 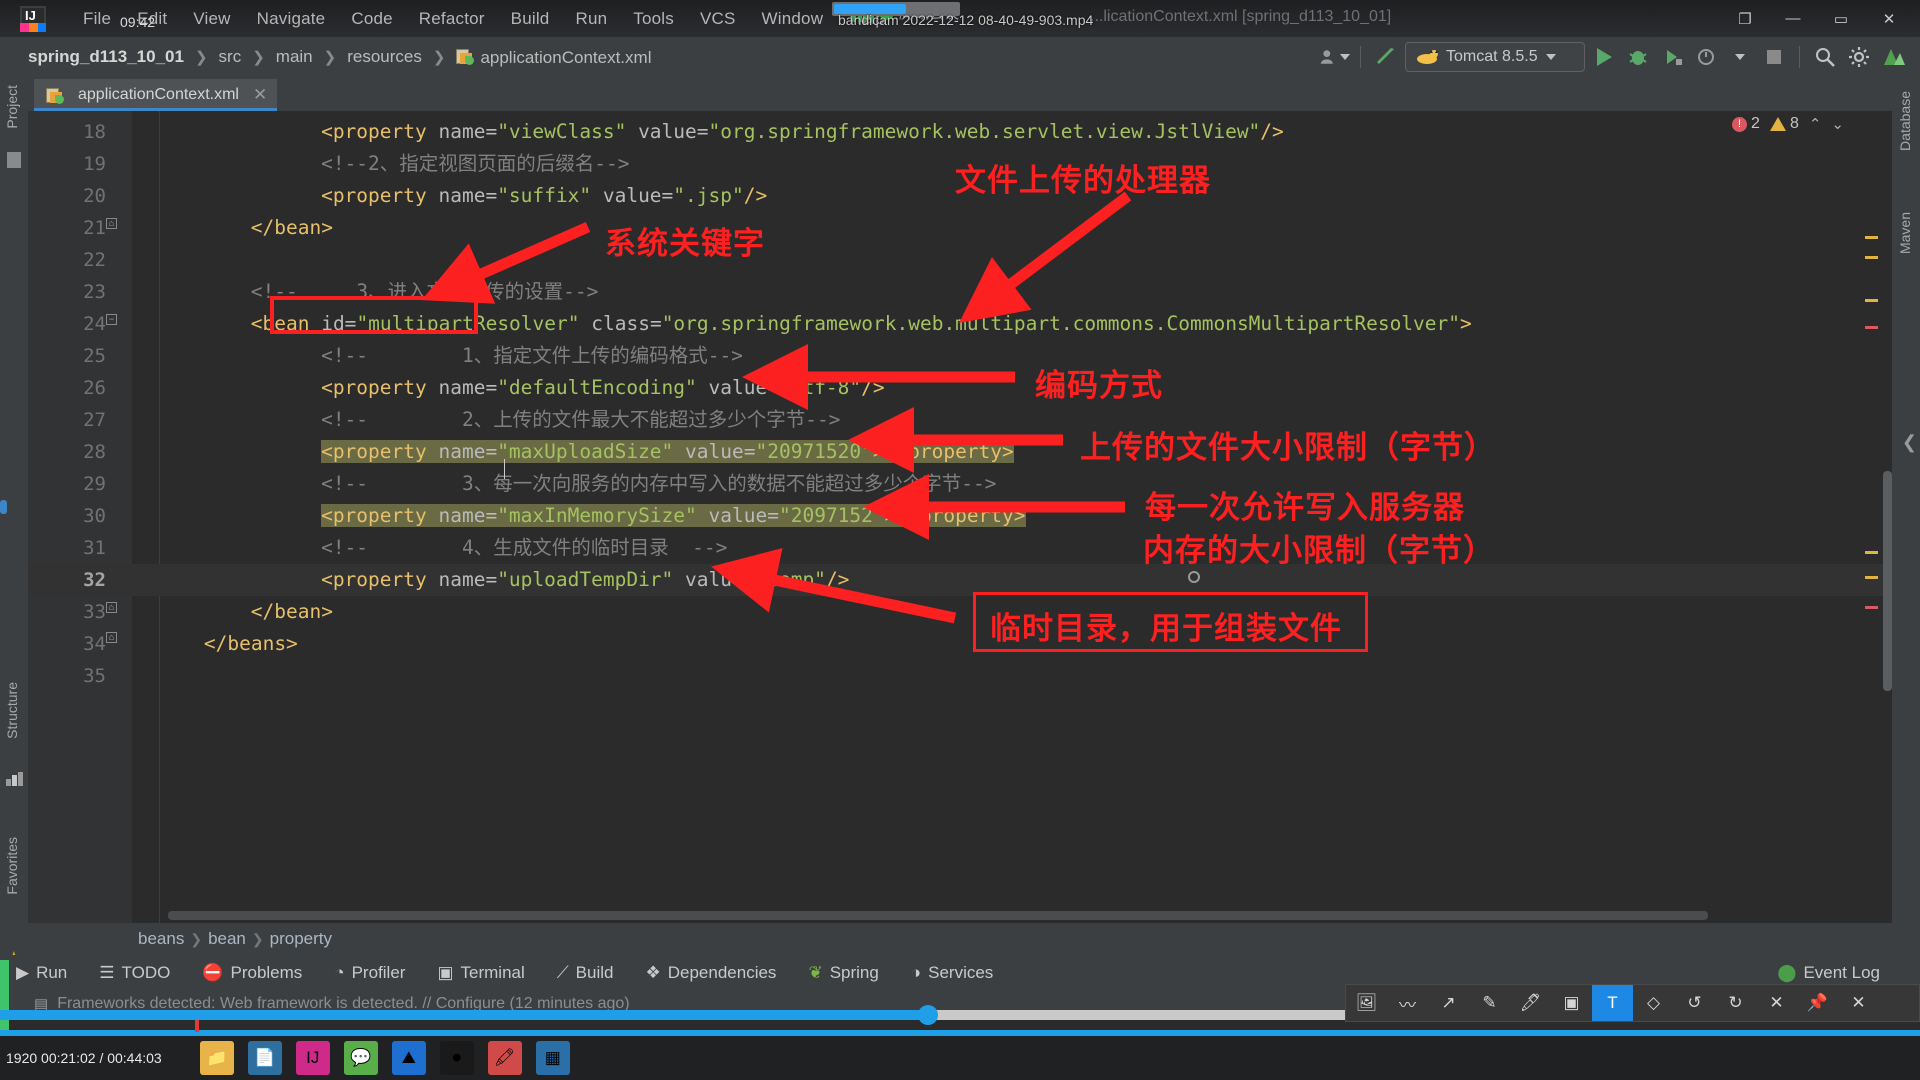 I want to click on run-configuration-selector: Tomcat 8.5.5, so click(x=1495, y=57).